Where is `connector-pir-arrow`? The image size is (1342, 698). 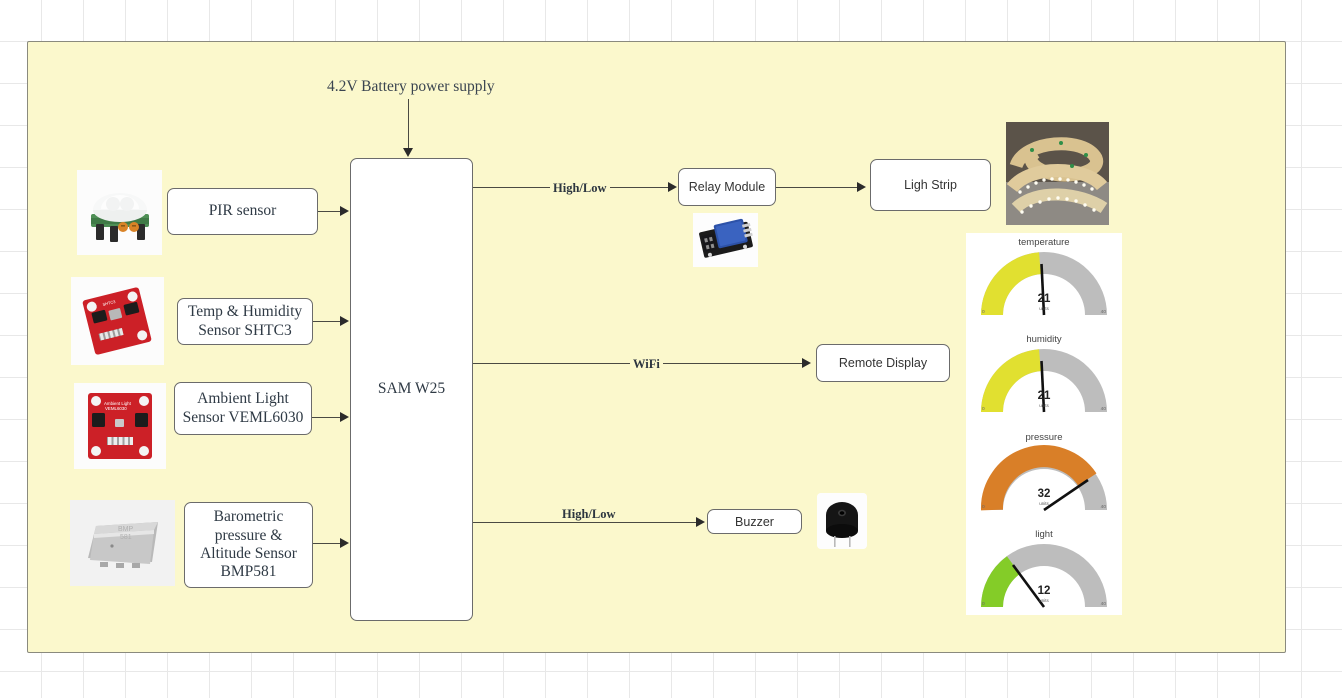 connector-pir-arrow is located at coordinates (344, 211).